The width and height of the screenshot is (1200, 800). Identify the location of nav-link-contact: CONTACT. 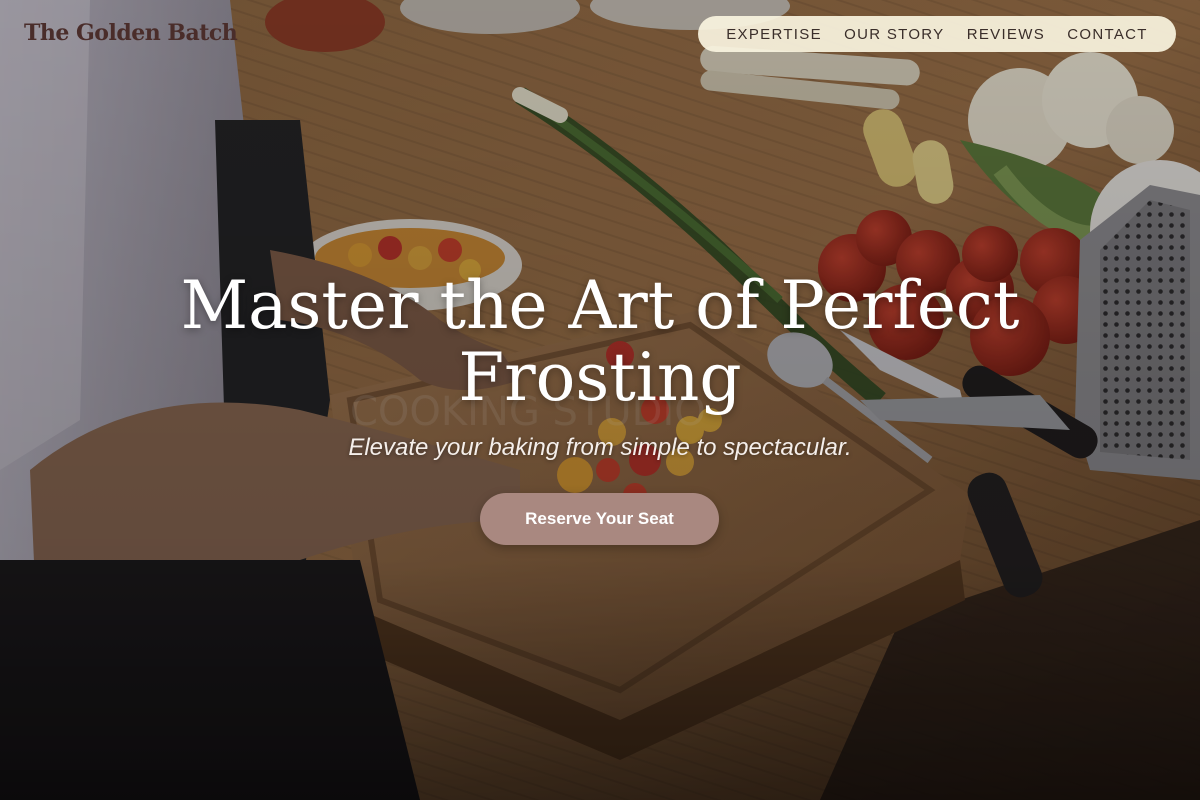
(1107, 34).